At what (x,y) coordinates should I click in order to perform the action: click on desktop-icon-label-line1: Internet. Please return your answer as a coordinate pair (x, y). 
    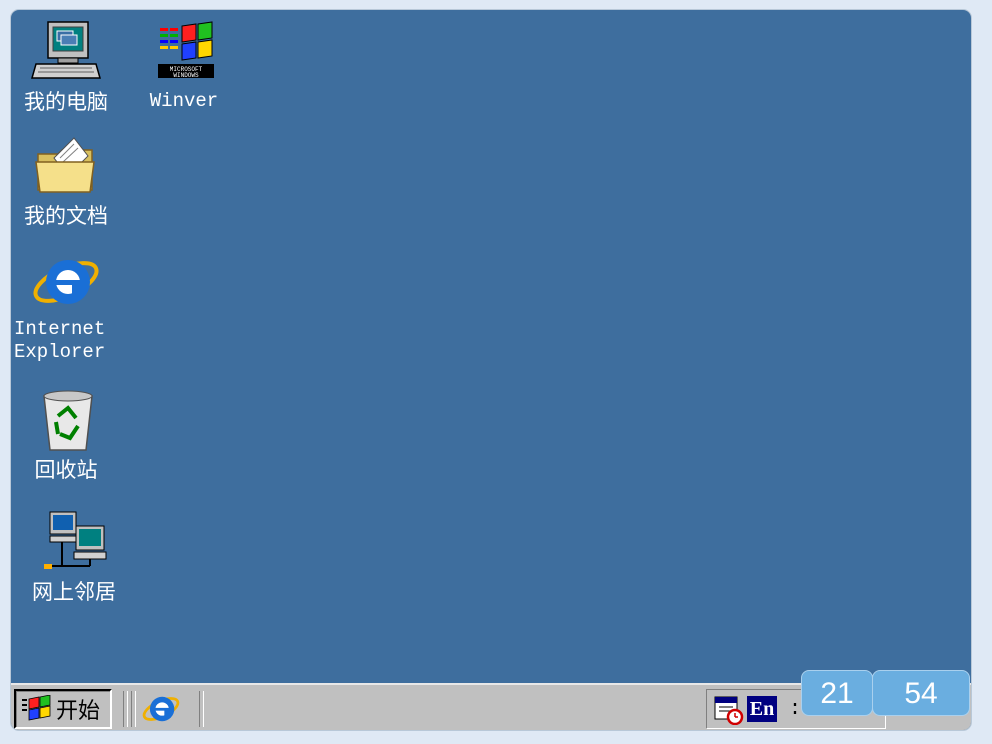
    Looking at the image, I should click on (60, 329).